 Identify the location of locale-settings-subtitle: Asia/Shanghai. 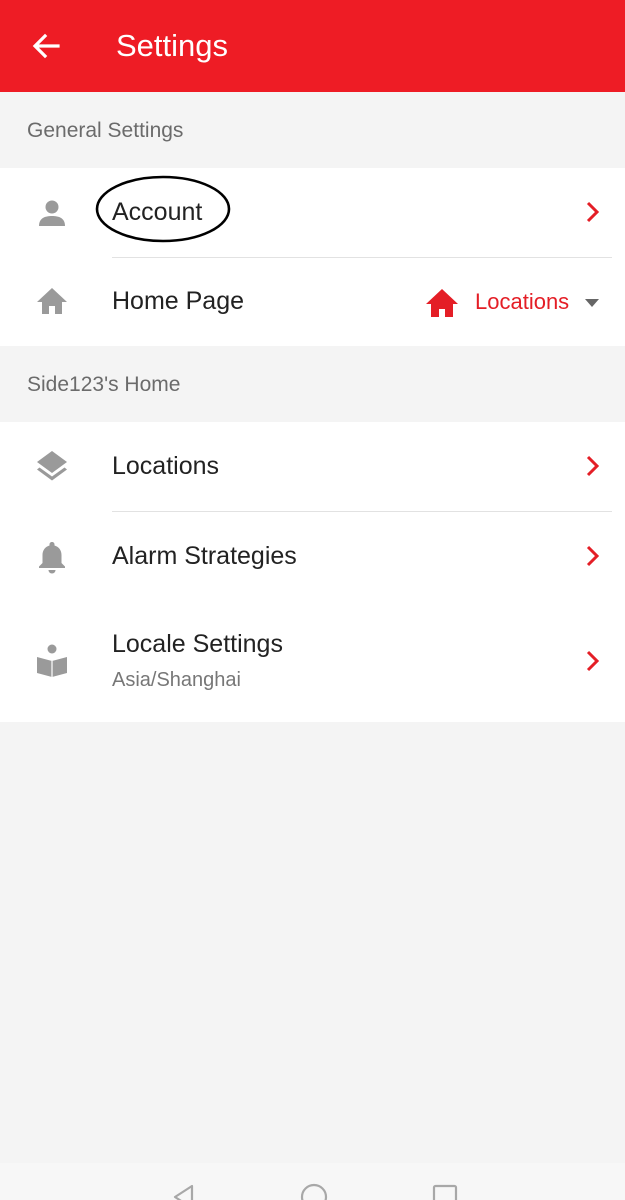
(176, 680).